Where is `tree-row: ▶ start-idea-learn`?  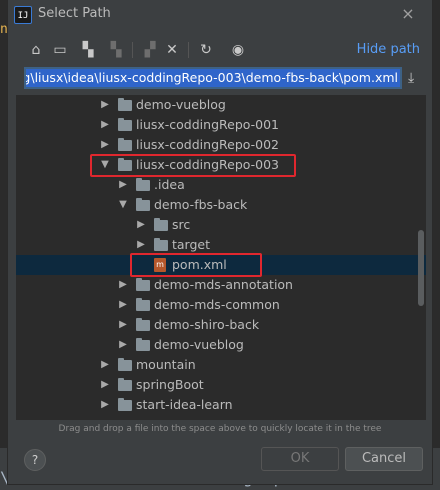
tree-row: ▶ start-idea-learn is located at coordinates (221, 405).